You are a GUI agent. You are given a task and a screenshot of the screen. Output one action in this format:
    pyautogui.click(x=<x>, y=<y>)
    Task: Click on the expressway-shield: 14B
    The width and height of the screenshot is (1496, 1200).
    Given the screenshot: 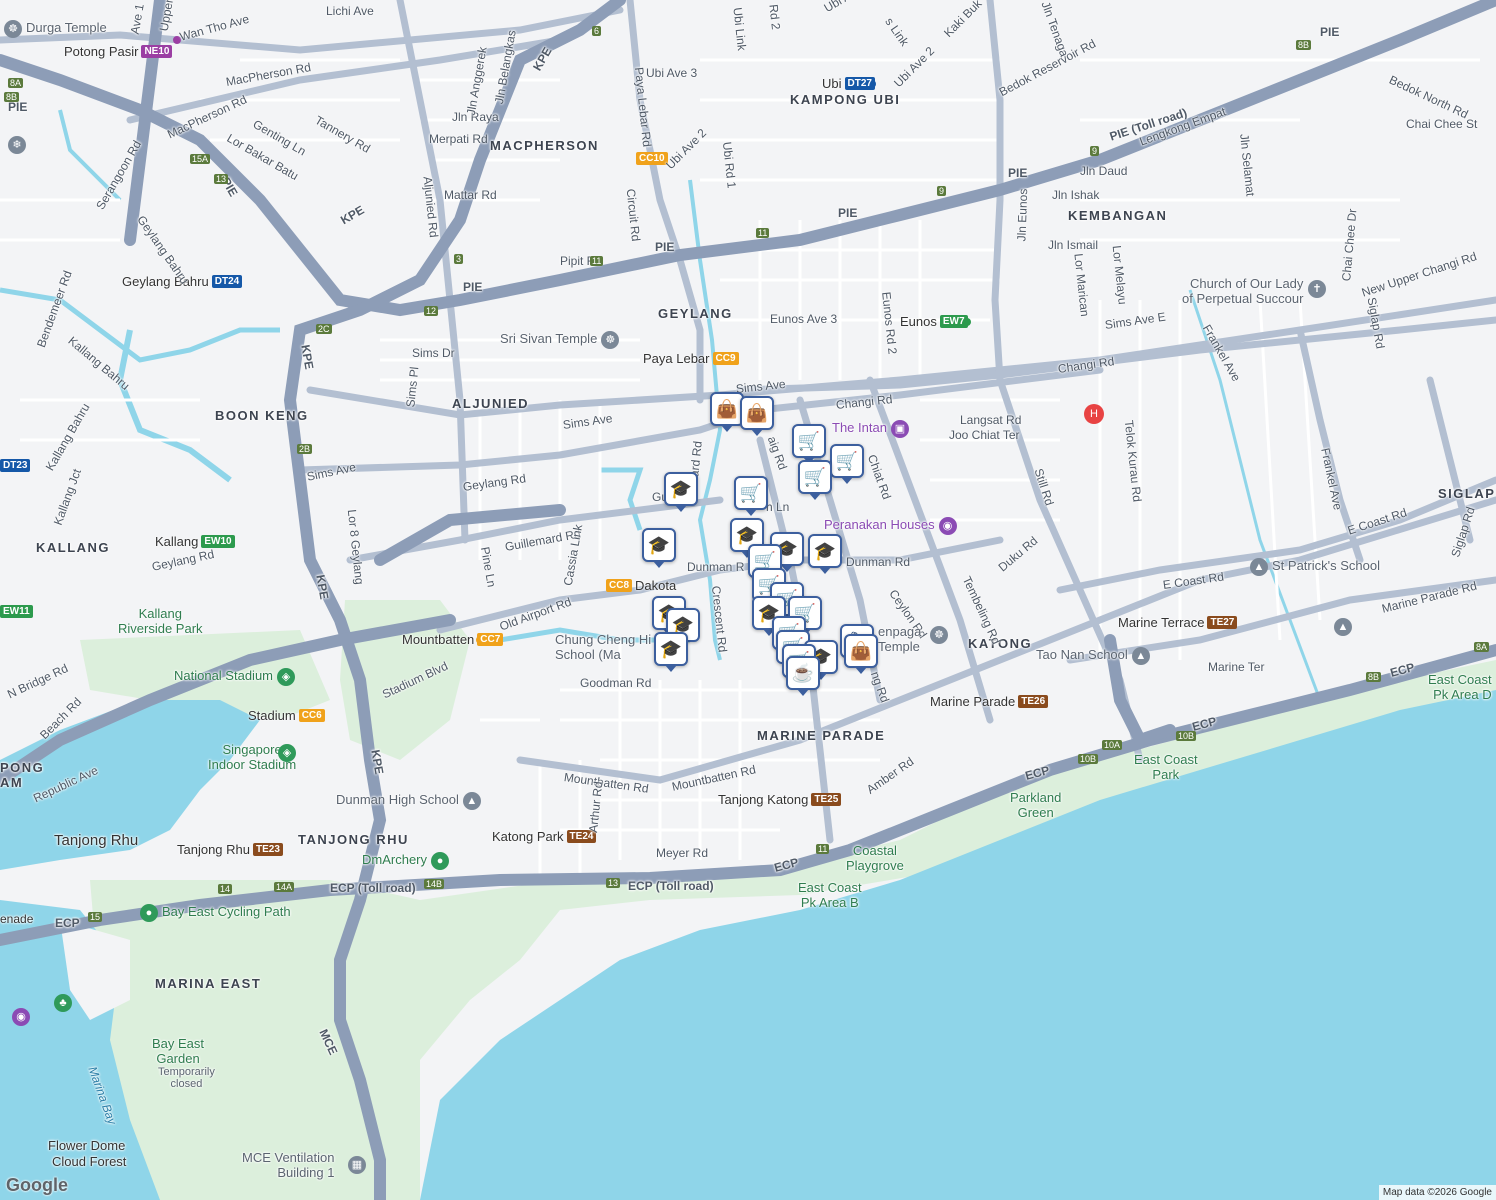 What is the action you would take?
    pyautogui.click(x=434, y=884)
    